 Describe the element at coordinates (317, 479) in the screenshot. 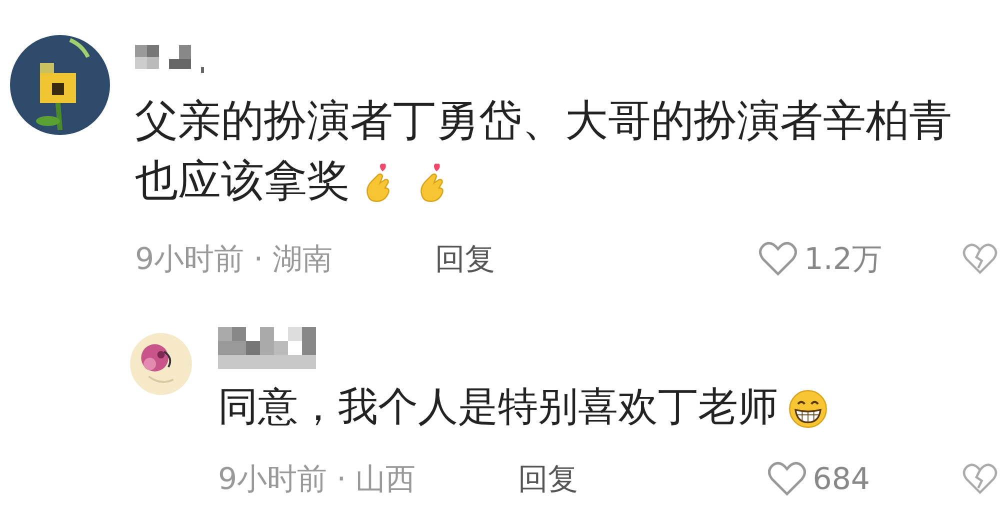

I see `timestamp-location: 9小时前 · 山西` at that location.